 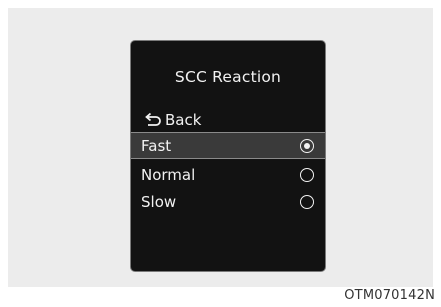 I want to click on option-normal: Normal, so click(x=228, y=174).